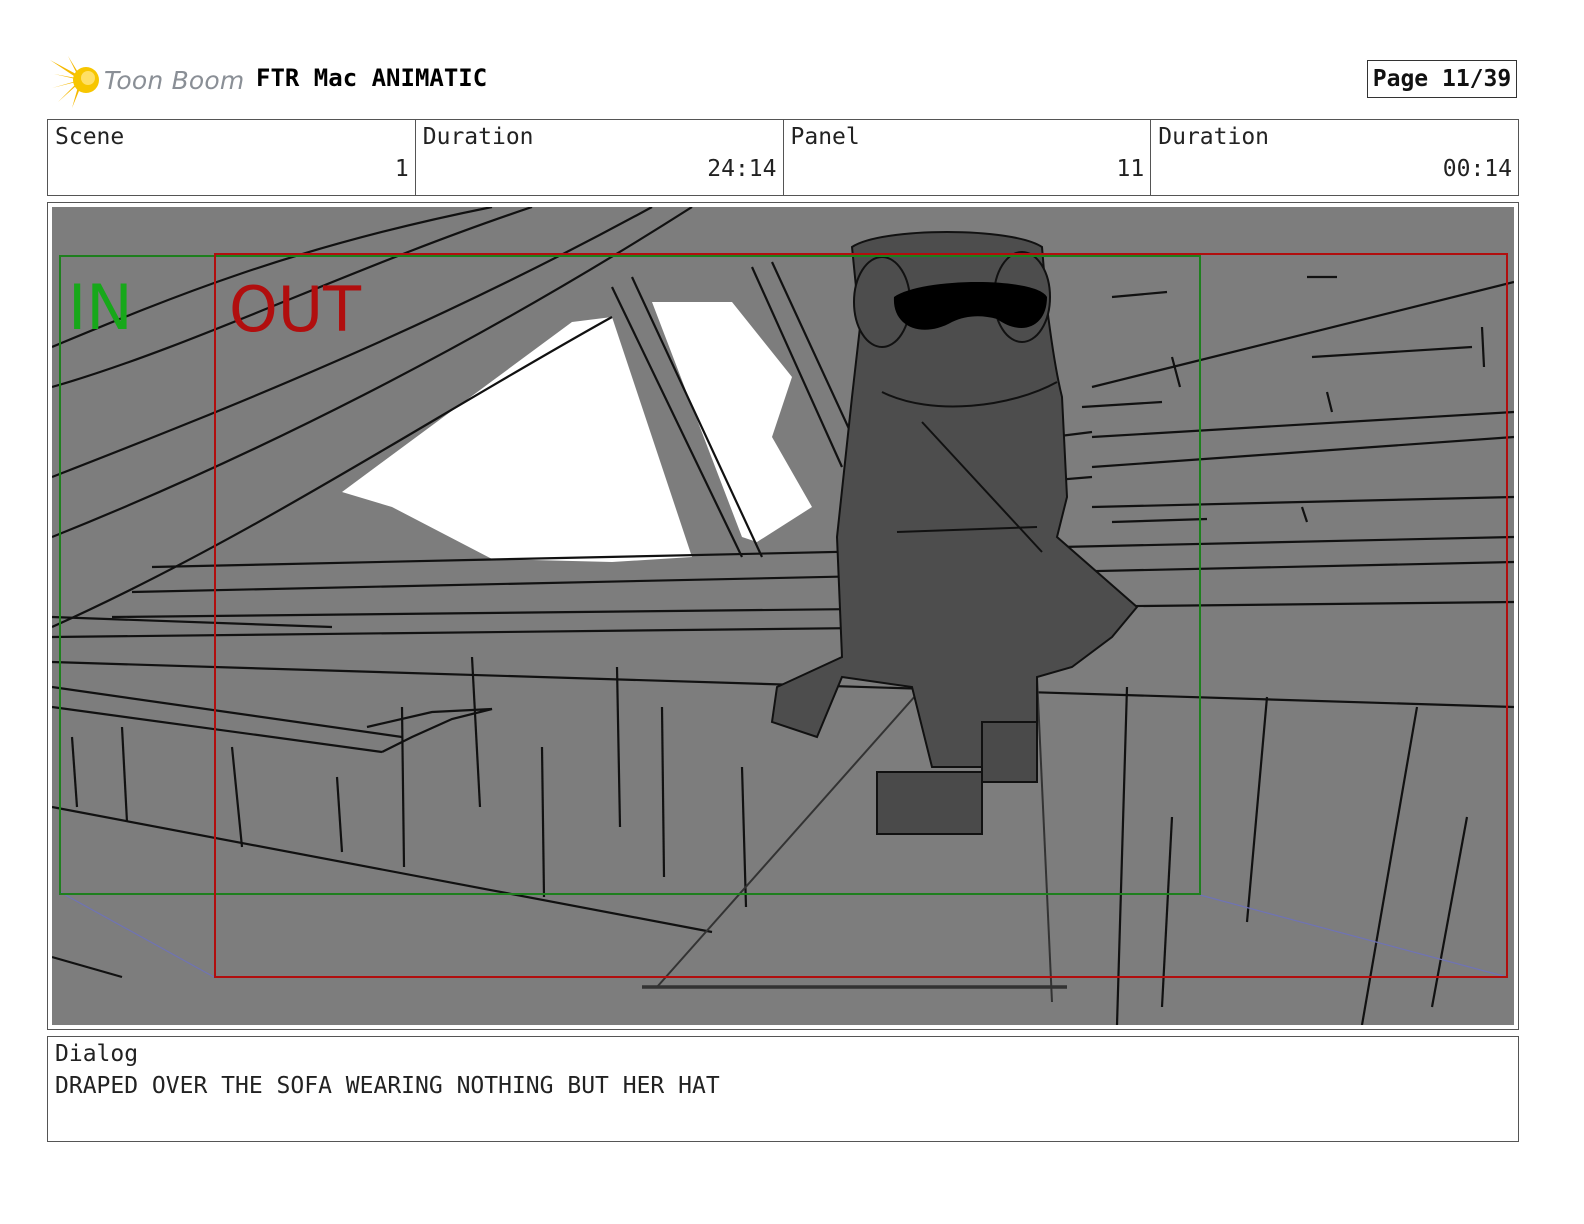 Image resolution: width=1584 pixels, height=1224 pixels. Describe the element at coordinates (968, 157) in the screenshot. I see `panel-cell: Panel 11` at that location.